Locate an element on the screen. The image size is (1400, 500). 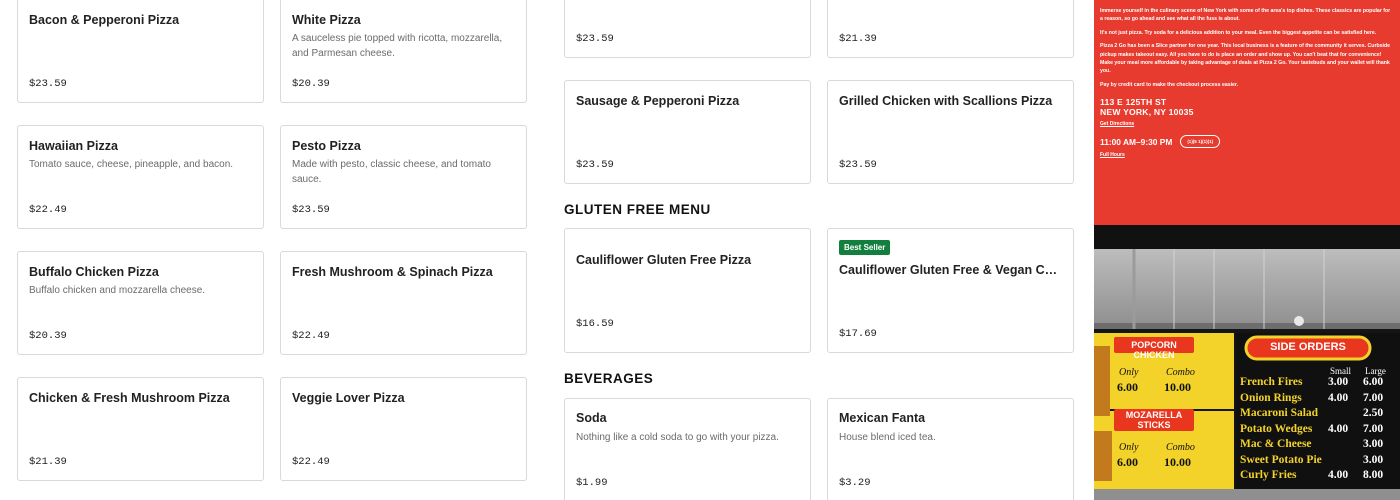
side-order-name: Curly Fries is located at coordinates (1268, 475).